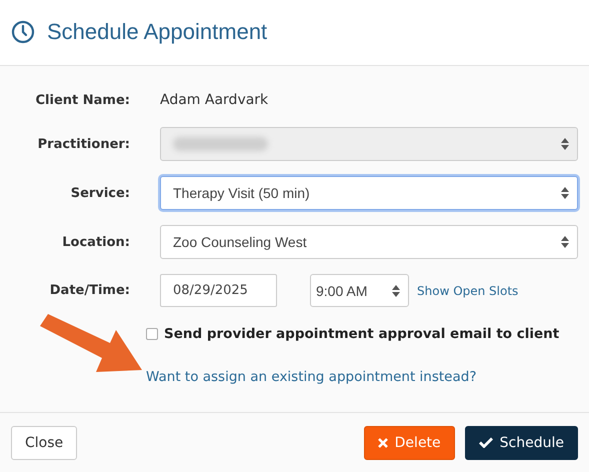 This screenshot has width=589, height=472. Describe the element at coordinates (83, 144) in the screenshot. I see `field-label: Practitioner:` at that location.